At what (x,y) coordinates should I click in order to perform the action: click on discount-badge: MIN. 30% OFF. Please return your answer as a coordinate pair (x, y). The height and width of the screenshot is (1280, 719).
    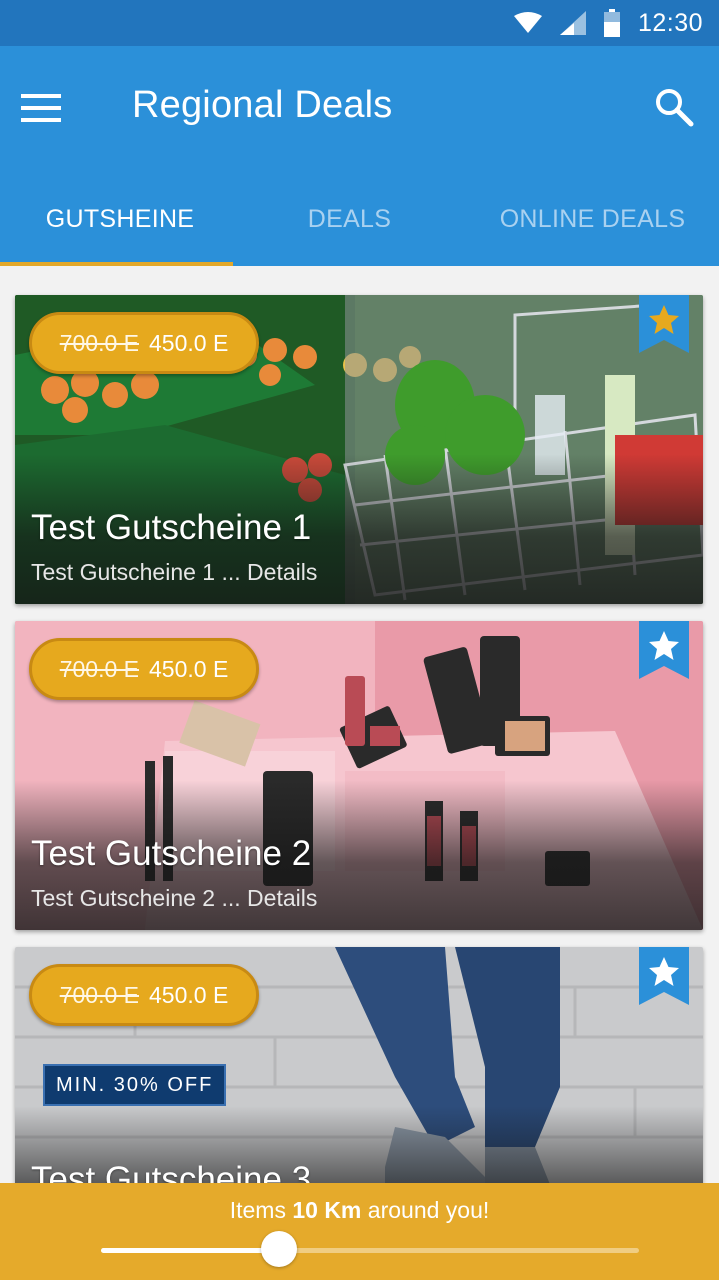
    Looking at the image, I should click on (135, 1085).